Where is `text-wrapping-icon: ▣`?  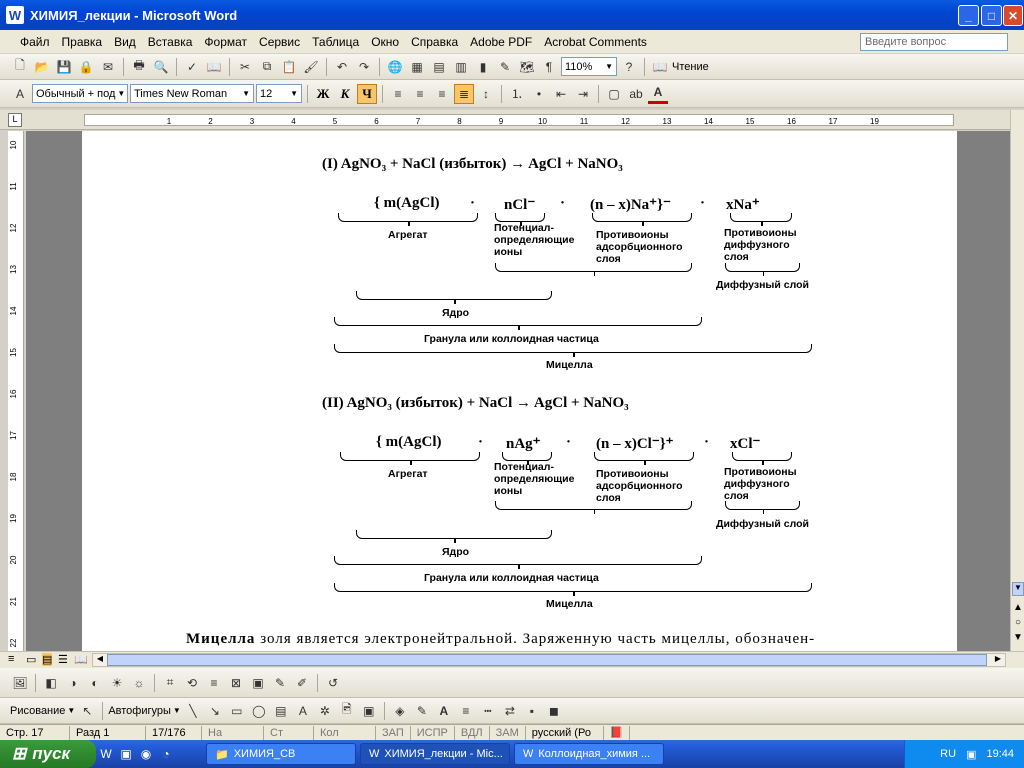 text-wrapping-icon: ▣ is located at coordinates (258, 683).